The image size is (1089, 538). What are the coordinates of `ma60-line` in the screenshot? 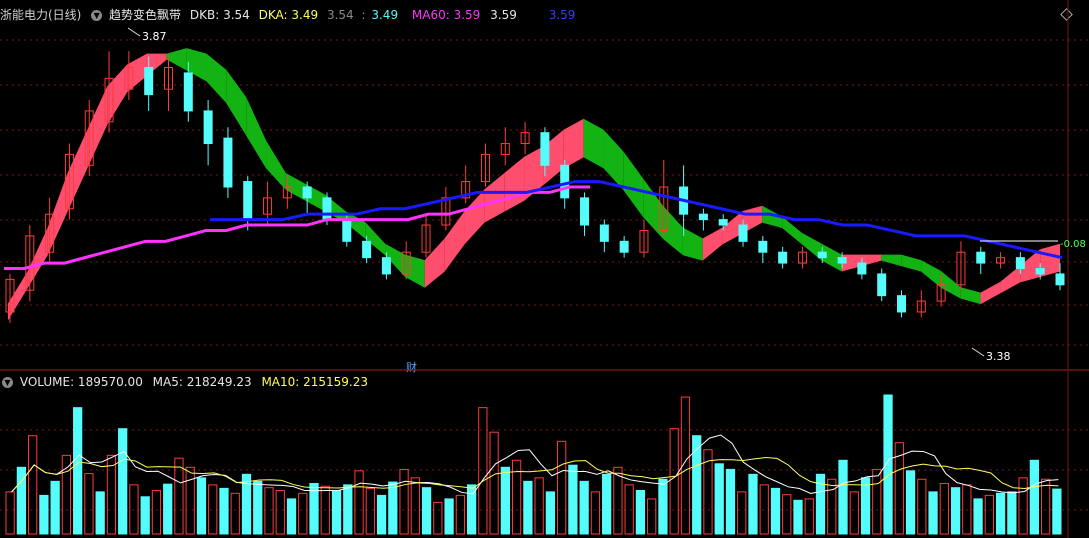 It's located at (297, 227).